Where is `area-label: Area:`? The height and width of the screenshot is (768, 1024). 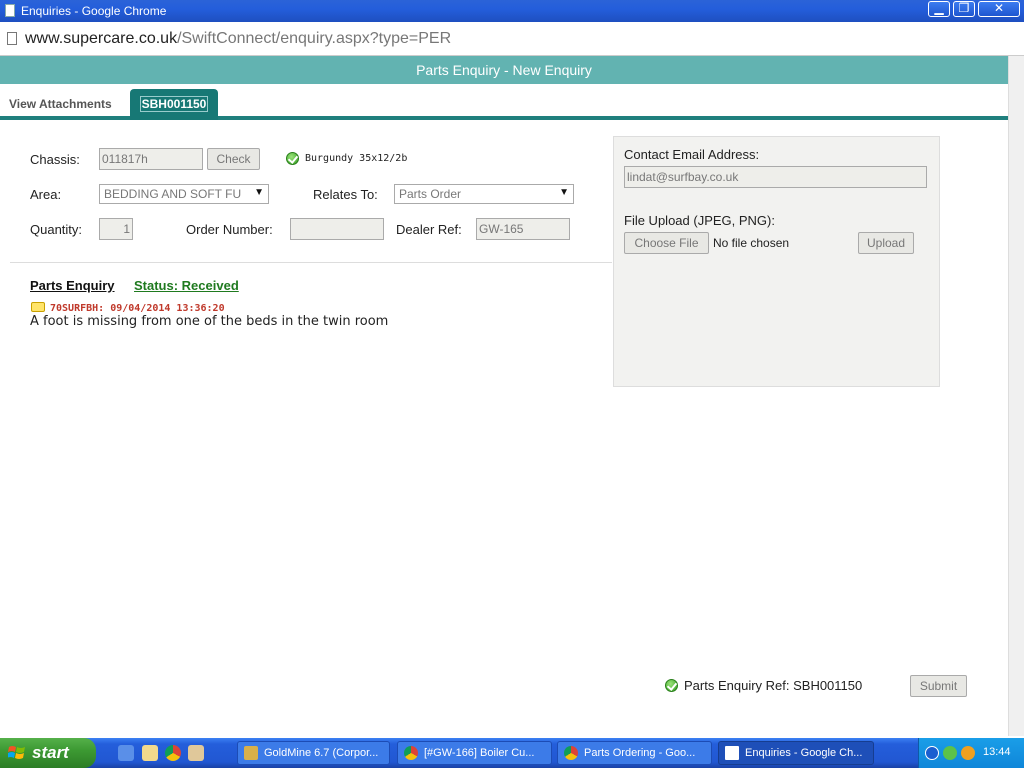
area-label: Area: is located at coordinates (46, 194).